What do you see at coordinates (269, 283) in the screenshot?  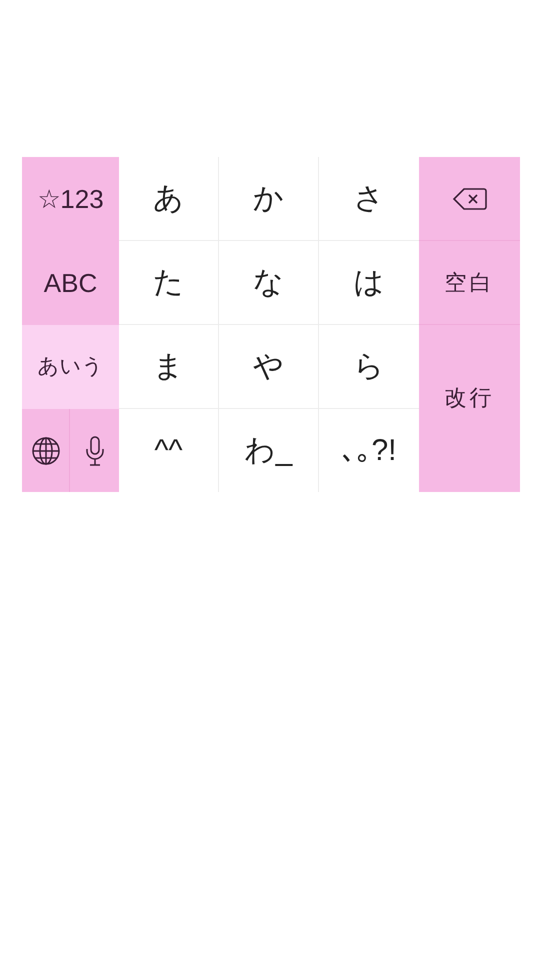 I see `kana-key: な` at bounding box center [269, 283].